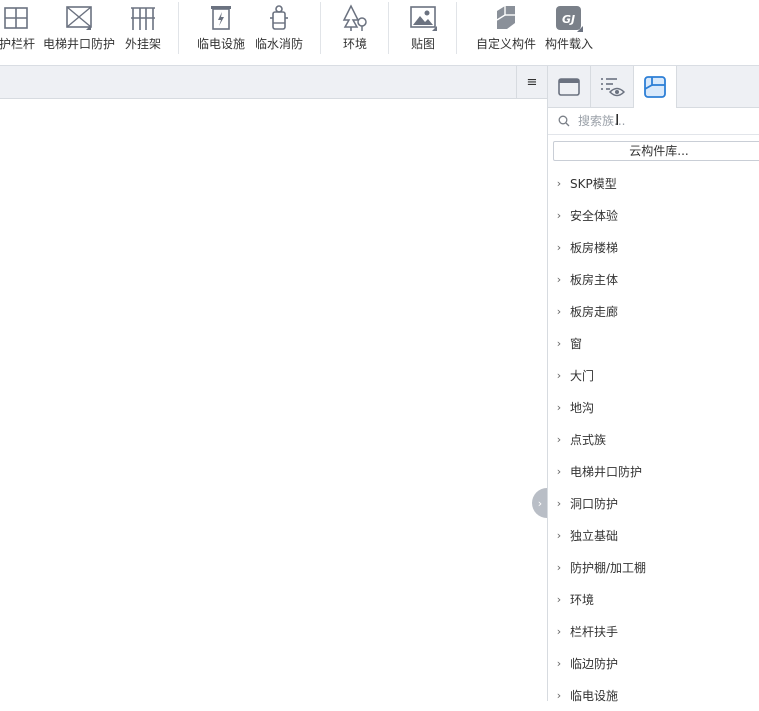 This screenshot has height=711, width=759. I want to click on viewport-header: ≡, so click(273, 82).